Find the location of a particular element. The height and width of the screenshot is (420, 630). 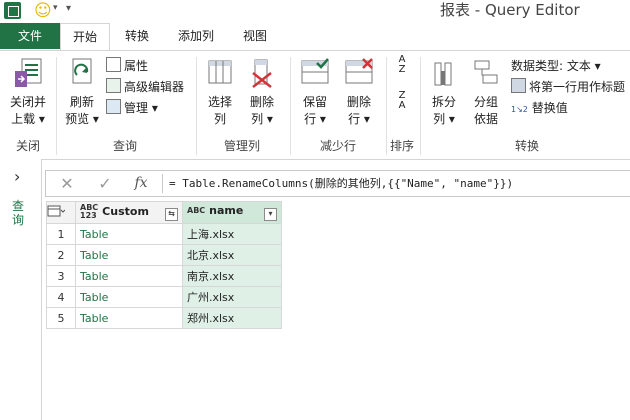

advanced-editor-icon is located at coordinates (113, 85).